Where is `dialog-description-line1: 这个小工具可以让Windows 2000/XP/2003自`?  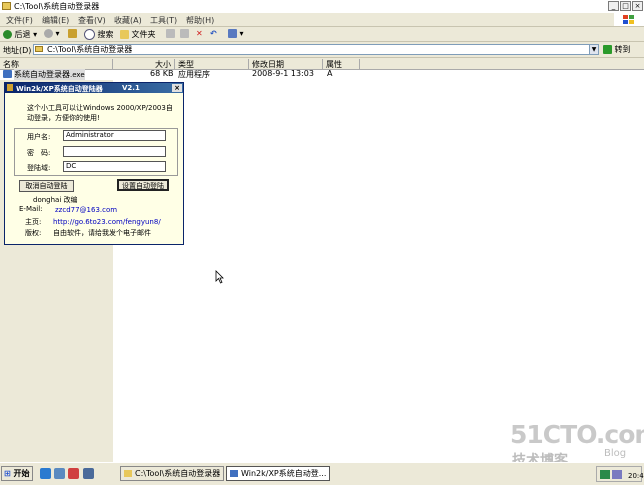 dialog-description-line1: 这个小工具可以让Windows 2000/XP/2003自 is located at coordinates (100, 108).